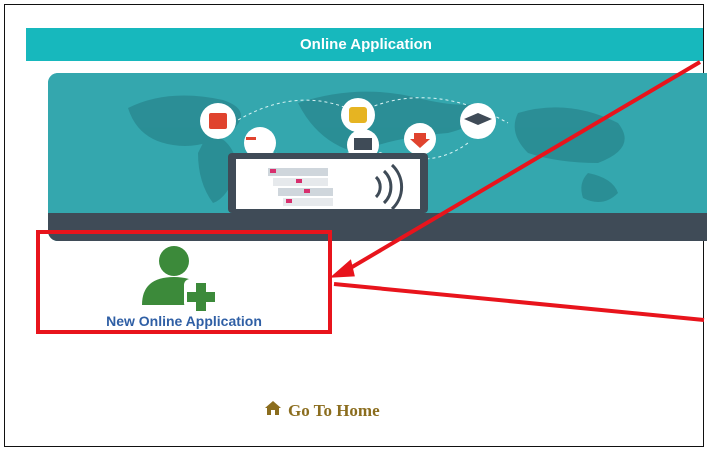 The image size is (707, 449). I want to click on section-title: Online Application, so click(366, 44).